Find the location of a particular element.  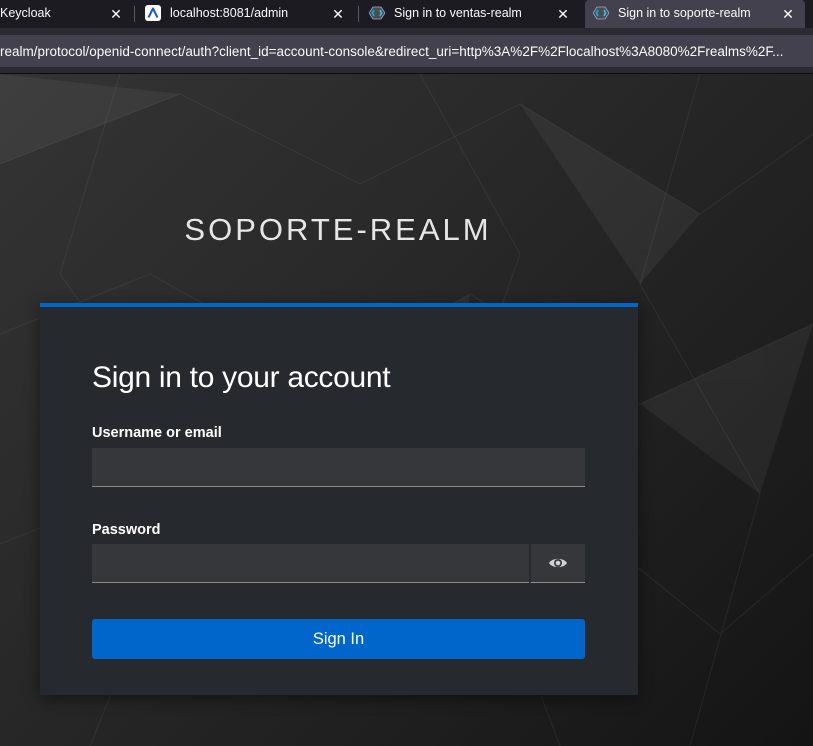

tab-soporte-realm: Sign in to soporte-realm ✕ is located at coordinates (695, 14).